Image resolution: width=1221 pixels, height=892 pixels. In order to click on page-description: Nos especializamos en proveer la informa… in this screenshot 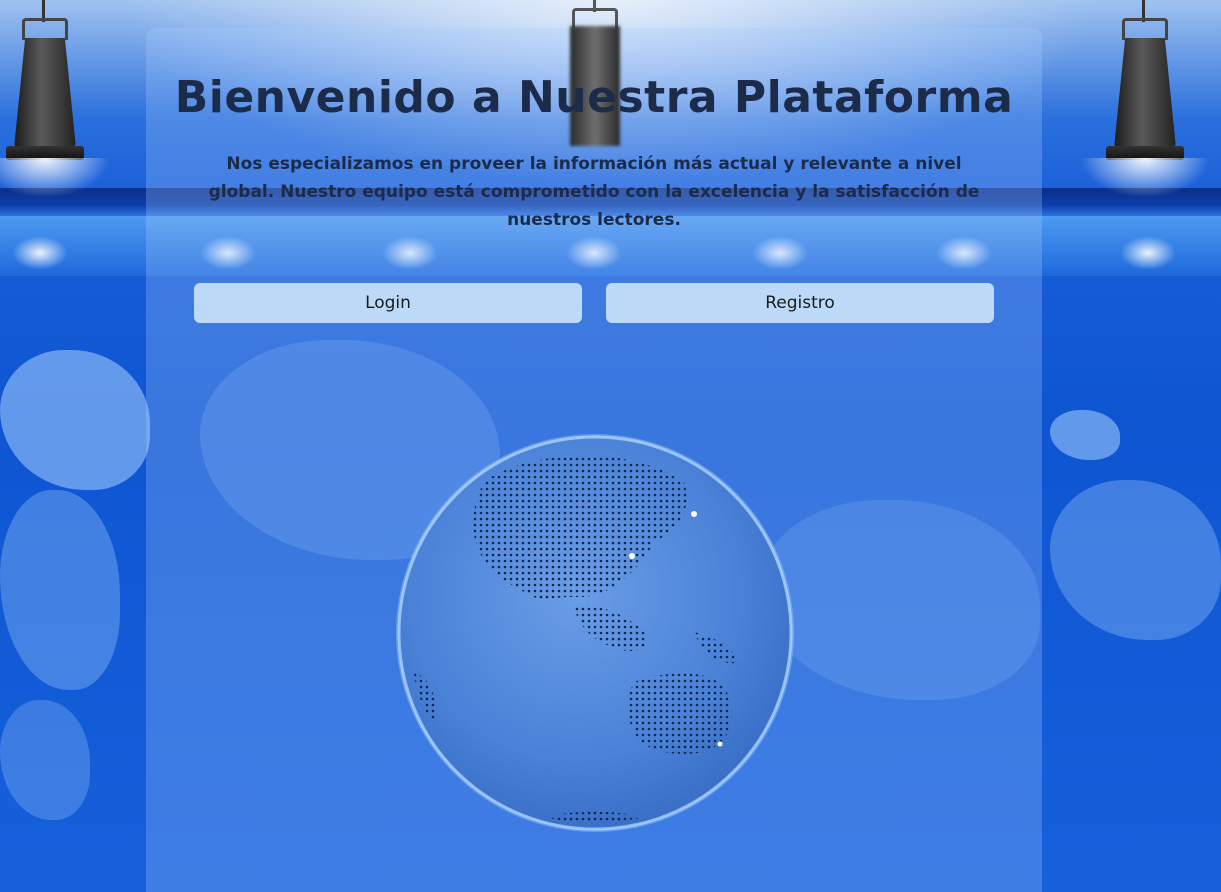, I will do `click(594, 192)`.